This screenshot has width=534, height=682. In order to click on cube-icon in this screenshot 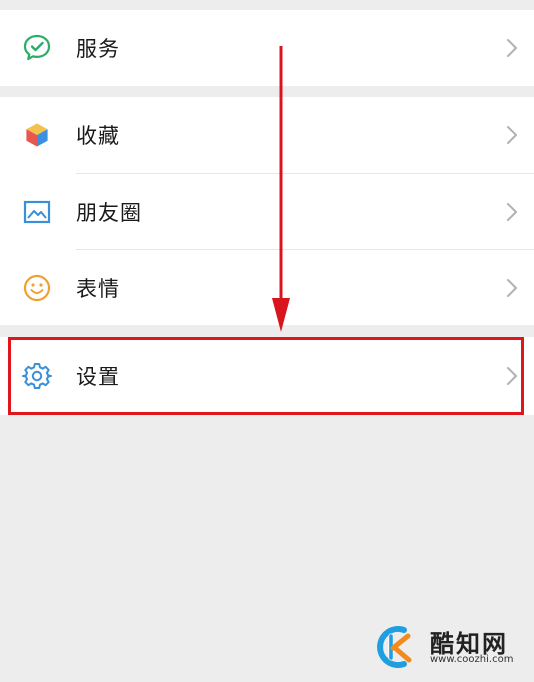, I will do `click(37, 135)`.